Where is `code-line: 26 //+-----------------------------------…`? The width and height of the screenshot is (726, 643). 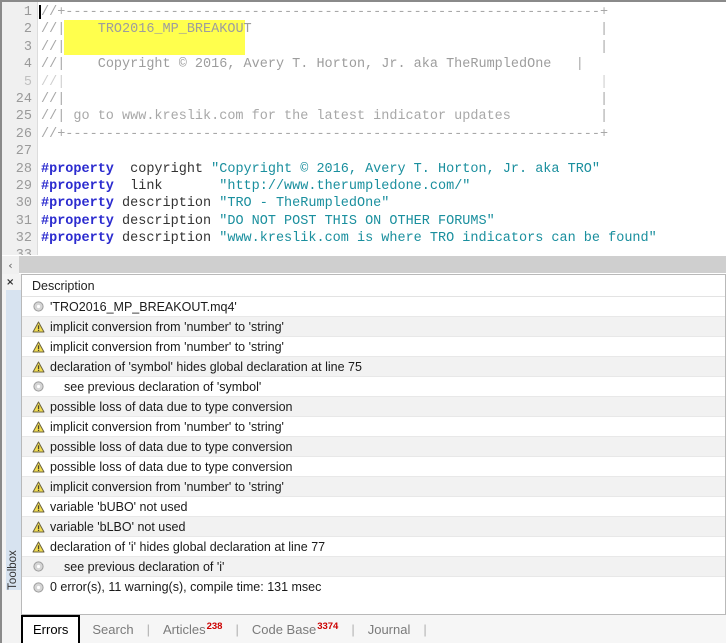
code-line: 26 //+-----------------------------------… is located at coordinates (364, 134).